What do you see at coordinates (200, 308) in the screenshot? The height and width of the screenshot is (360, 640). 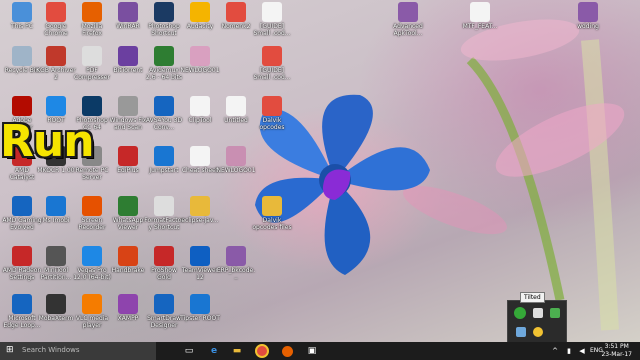 I see `desktop-icon: Tipster ROOT` at bounding box center [200, 308].